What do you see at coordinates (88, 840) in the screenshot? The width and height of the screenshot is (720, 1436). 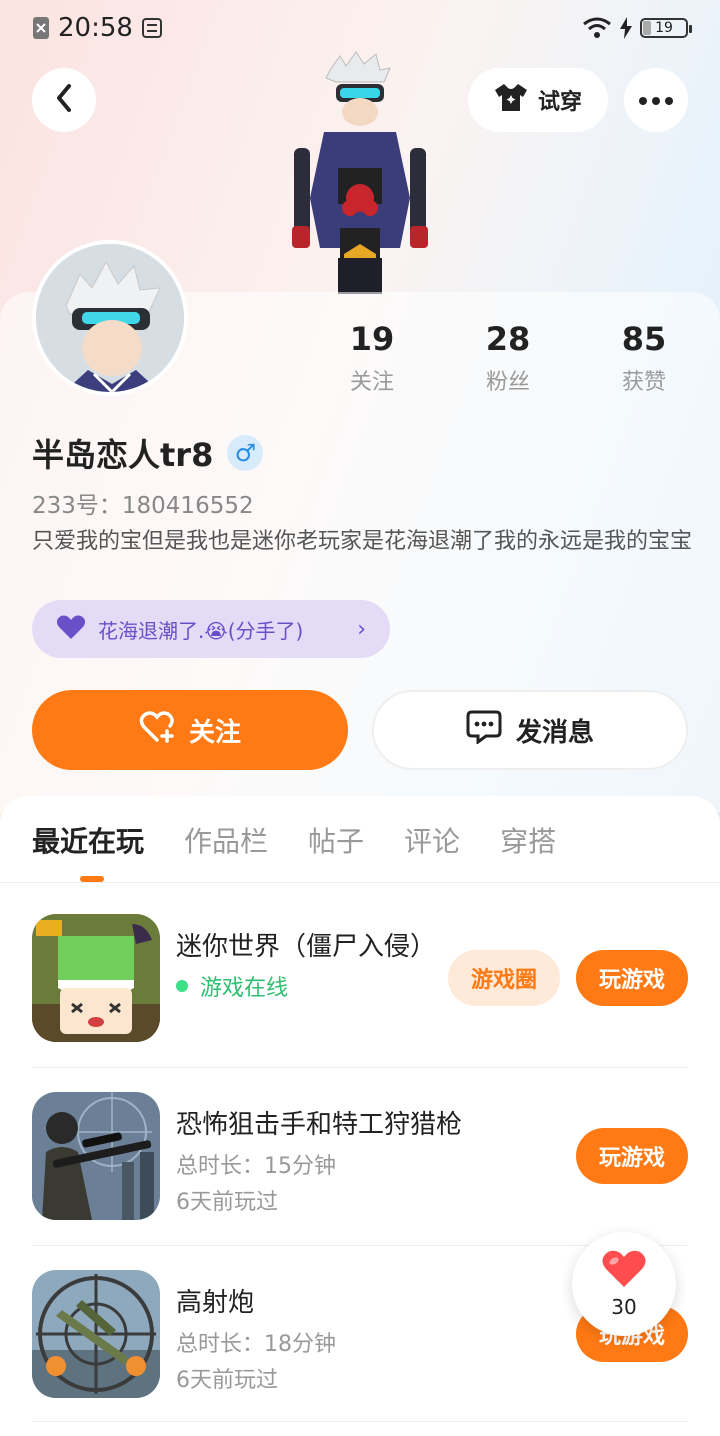 I see `tab-recent-play: 最近在玩` at bounding box center [88, 840].